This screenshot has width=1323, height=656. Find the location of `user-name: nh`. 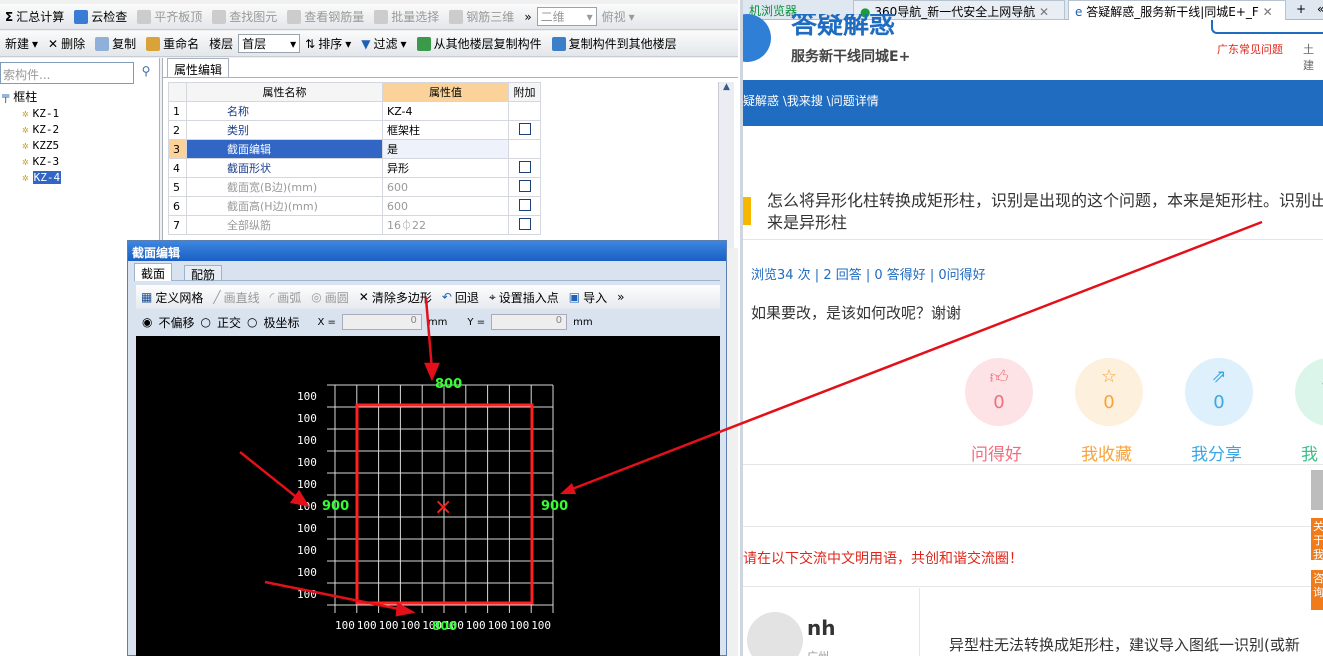

user-name: nh is located at coordinates (821, 628).